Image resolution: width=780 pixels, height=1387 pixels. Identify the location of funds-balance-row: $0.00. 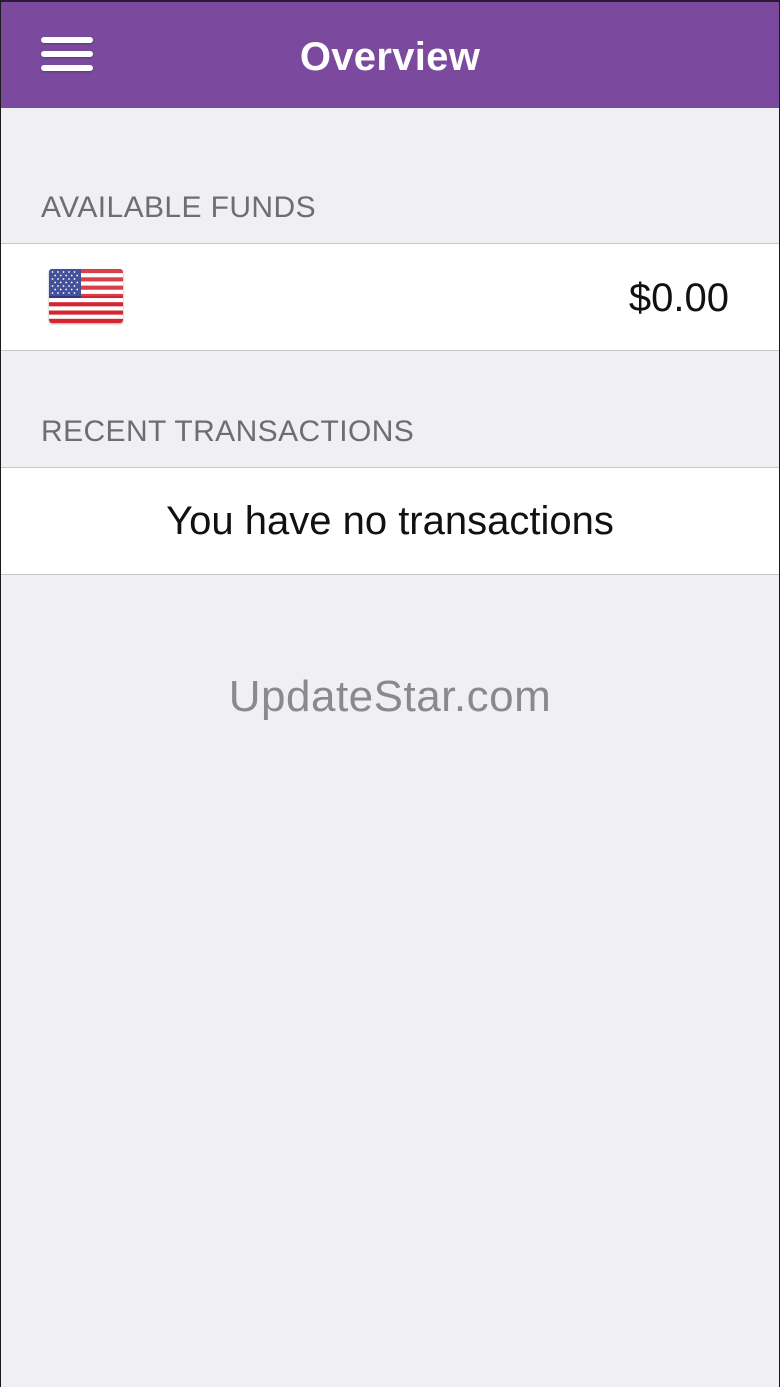
(390, 297).